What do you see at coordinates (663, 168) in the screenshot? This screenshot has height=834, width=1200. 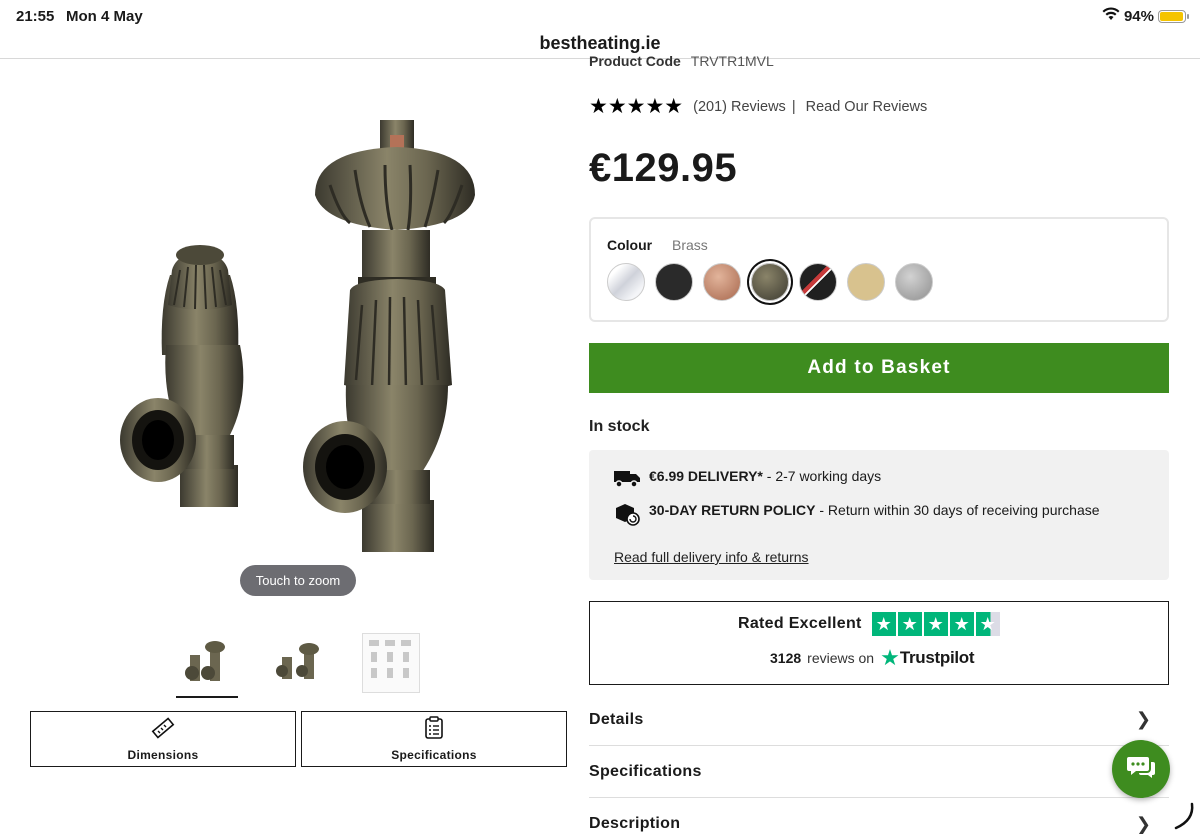 I see `product-price: €129.95` at bounding box center [663, 168].